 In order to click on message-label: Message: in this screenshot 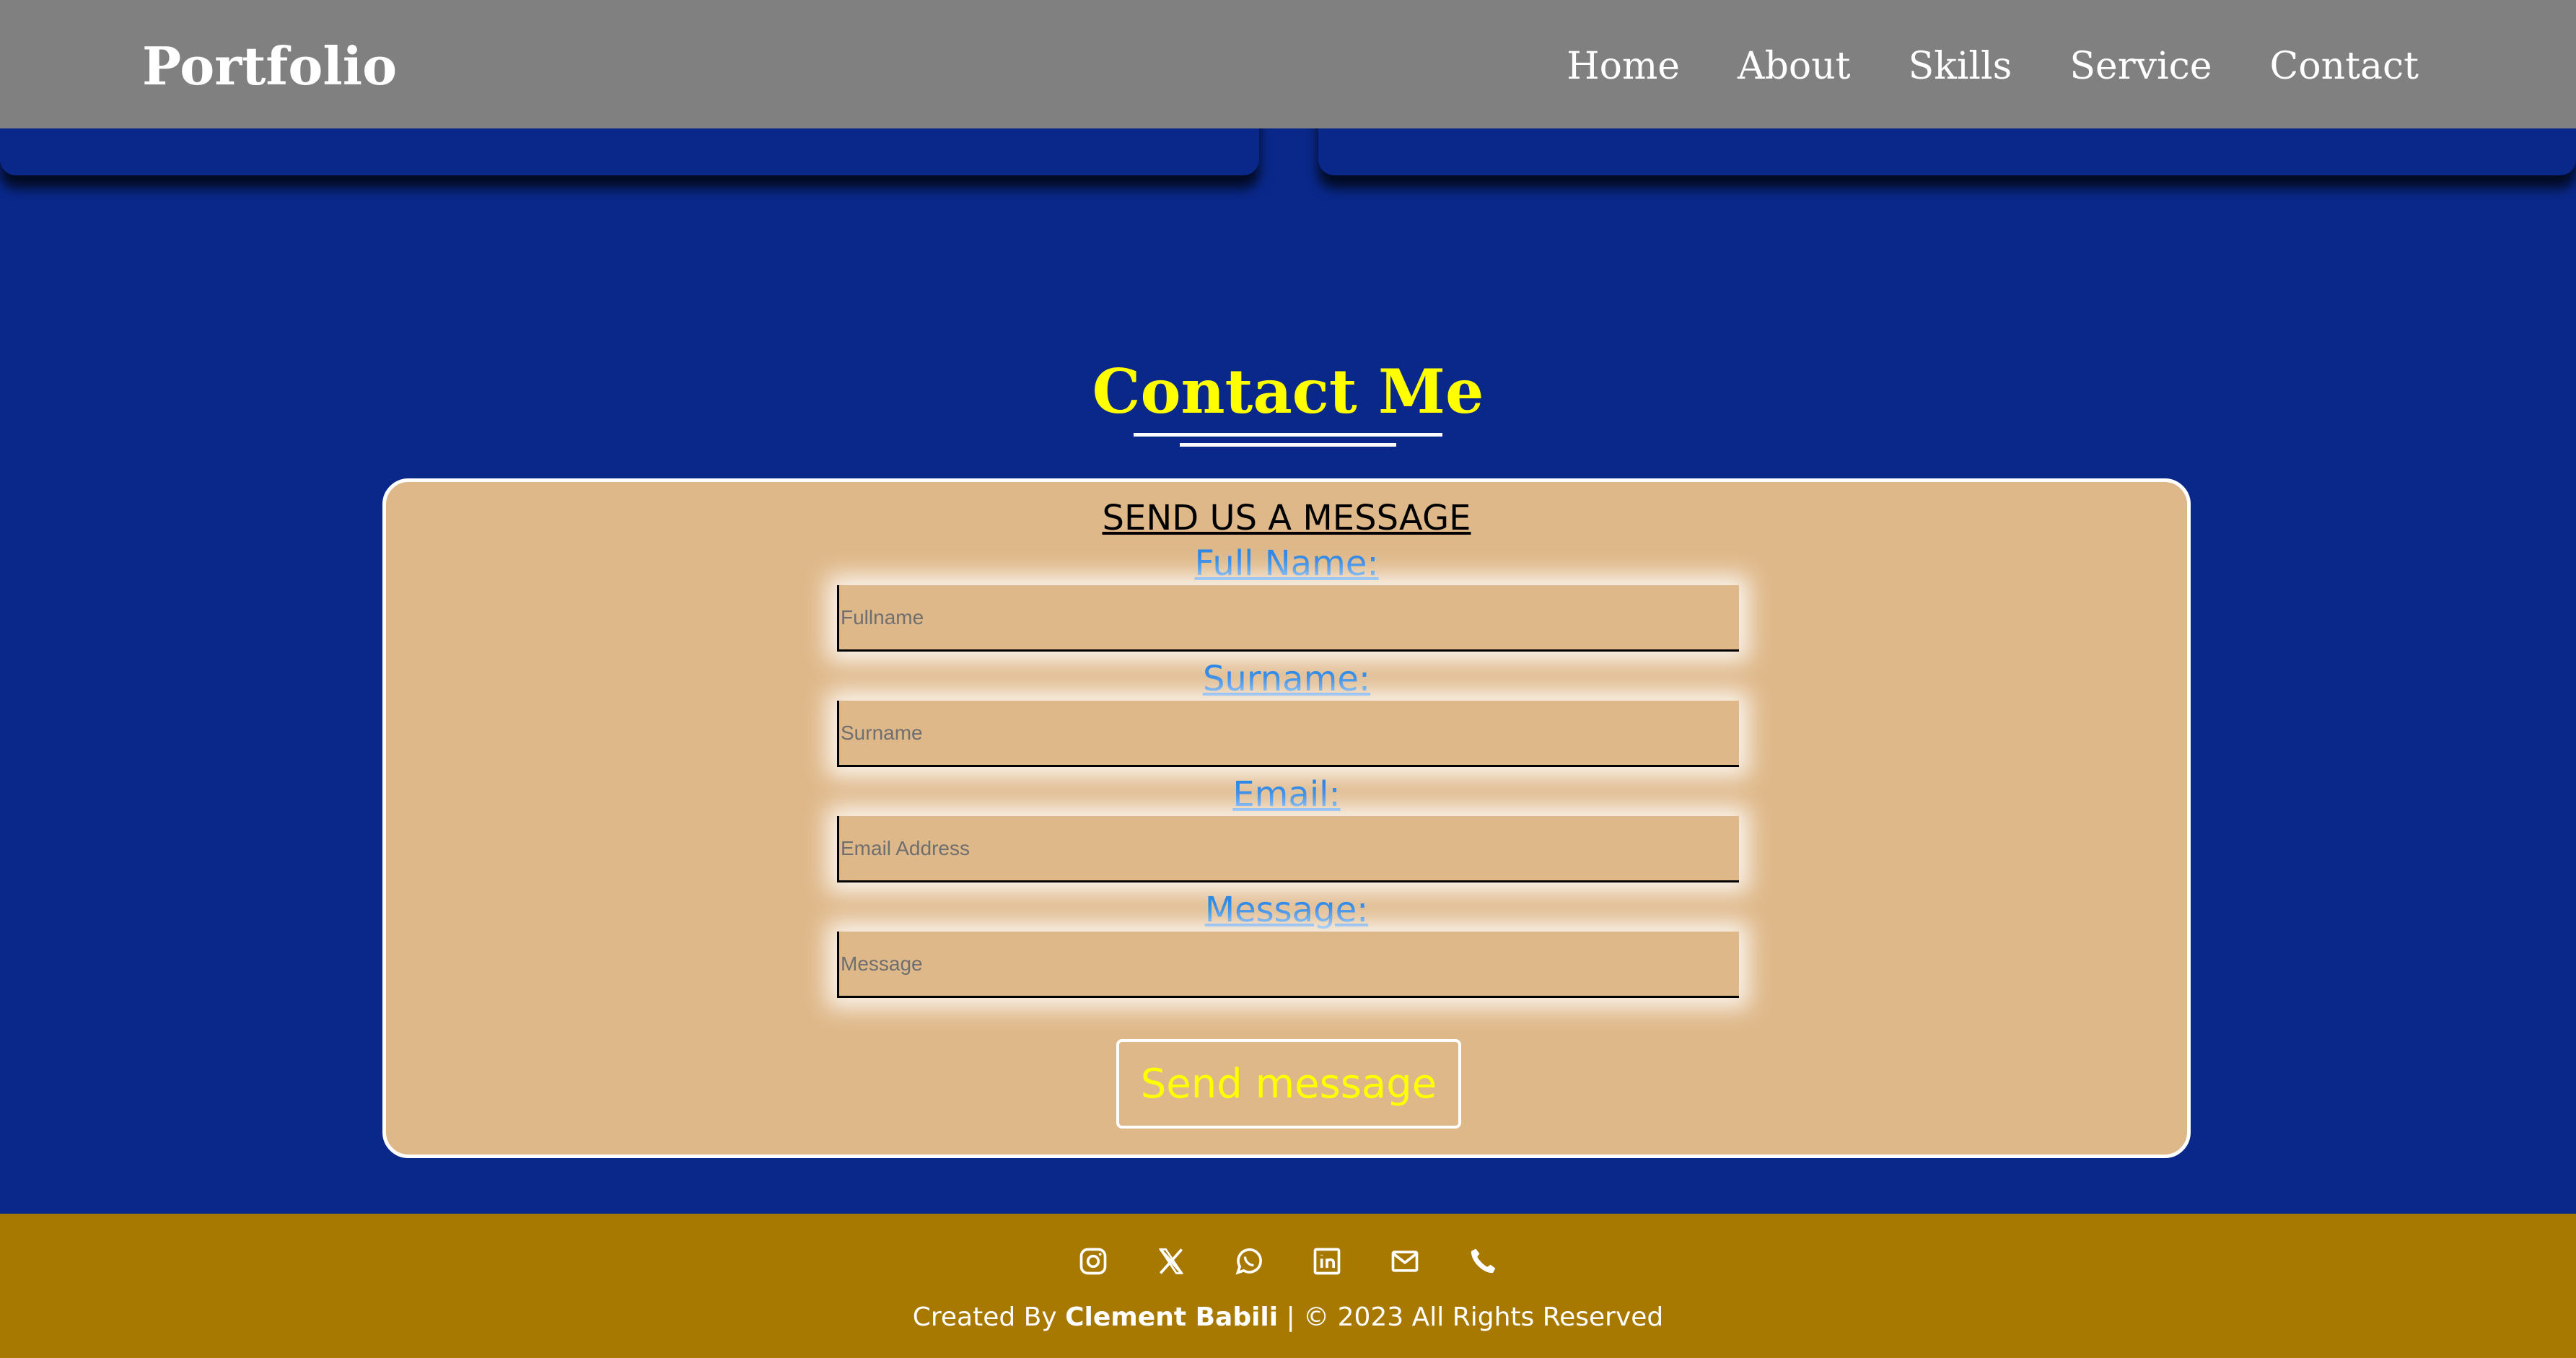, I will do `click(1286, 910)`.